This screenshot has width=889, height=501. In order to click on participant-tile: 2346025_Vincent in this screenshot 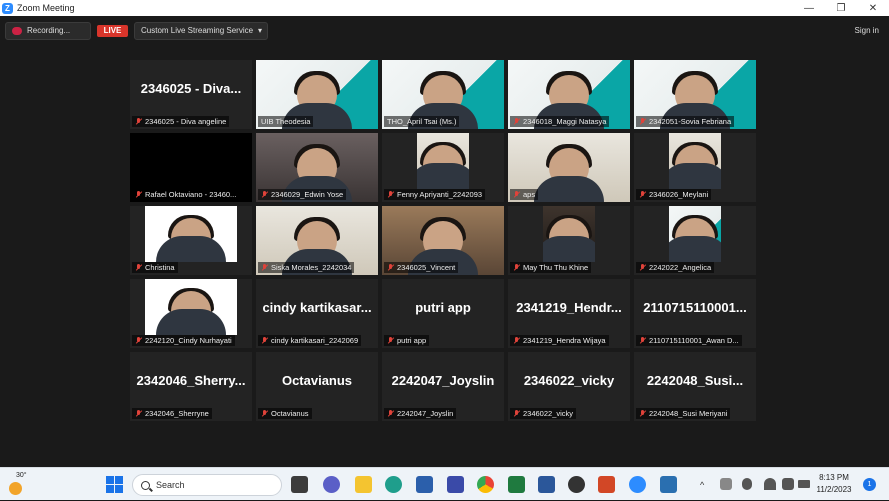, I will do `click(443, 240)`.